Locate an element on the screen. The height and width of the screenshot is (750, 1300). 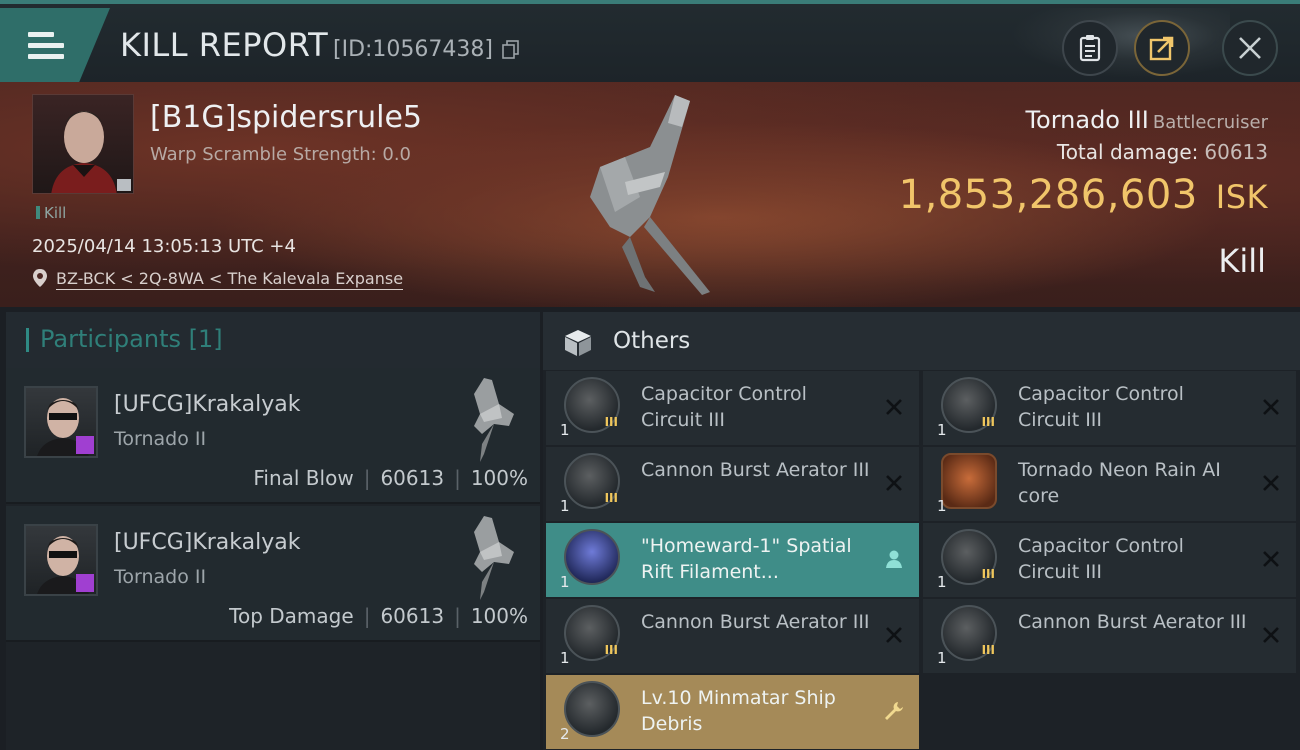
share-button is located at coordinates (1162, 48).